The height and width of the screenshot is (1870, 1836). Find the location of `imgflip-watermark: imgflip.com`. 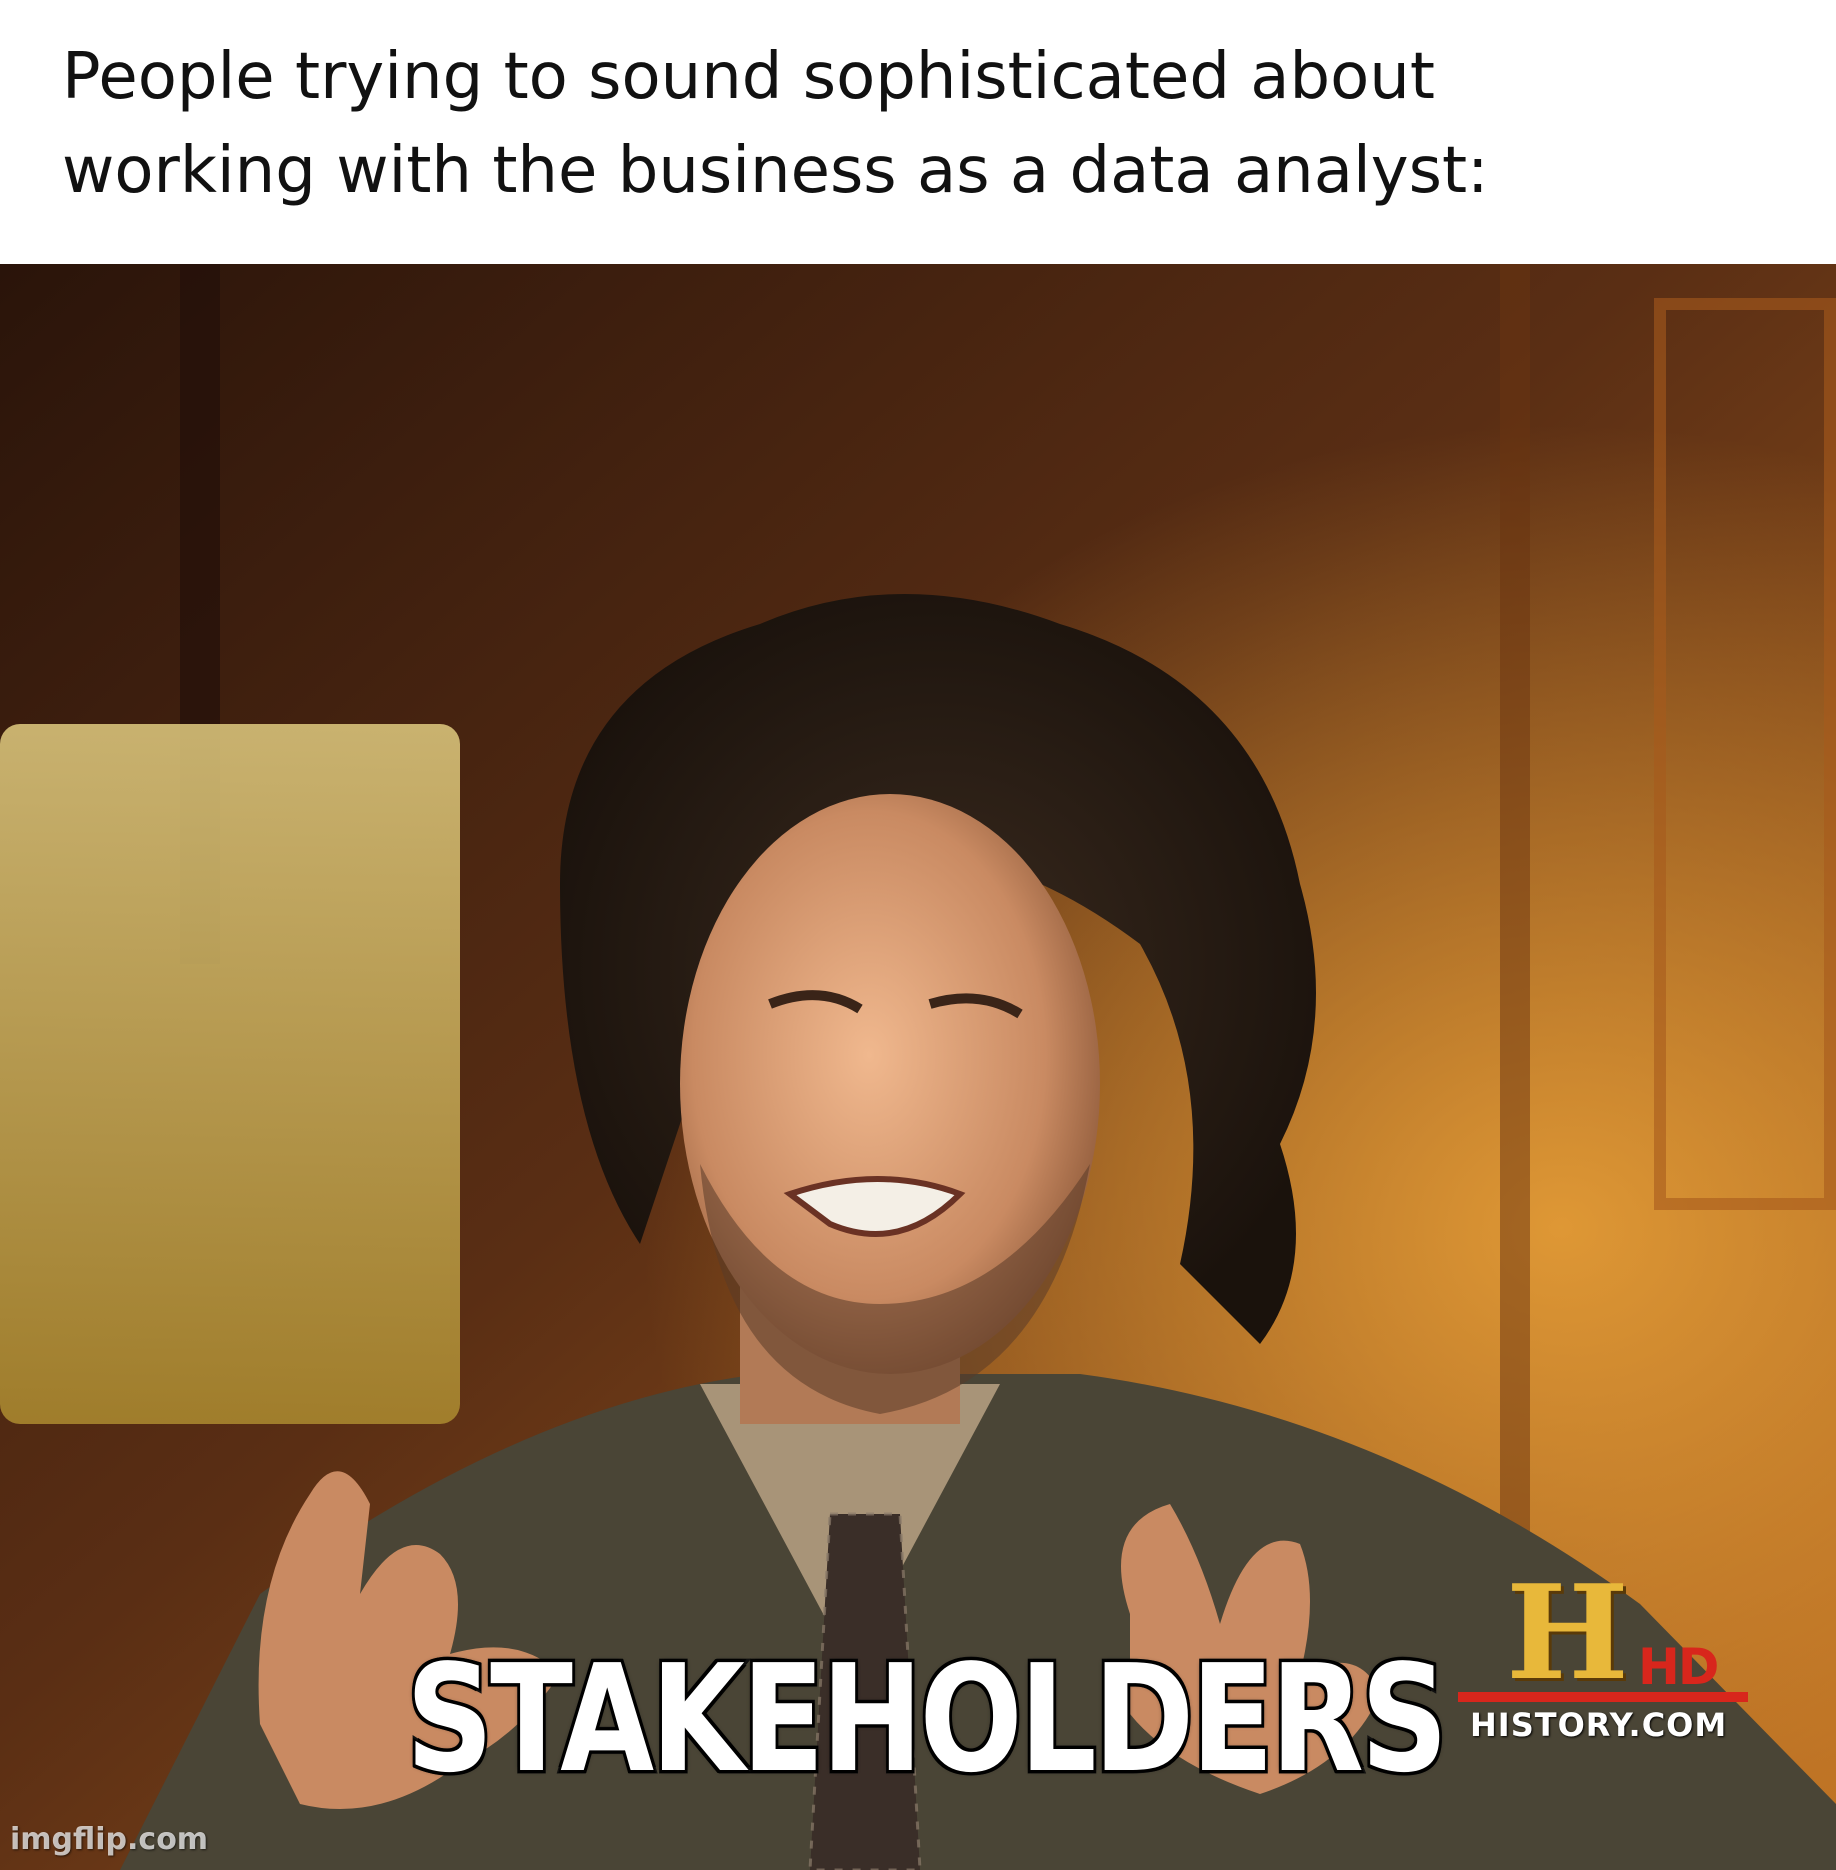

imgflip-watermark: imgflip.com is located at coordinates (109, 1839).